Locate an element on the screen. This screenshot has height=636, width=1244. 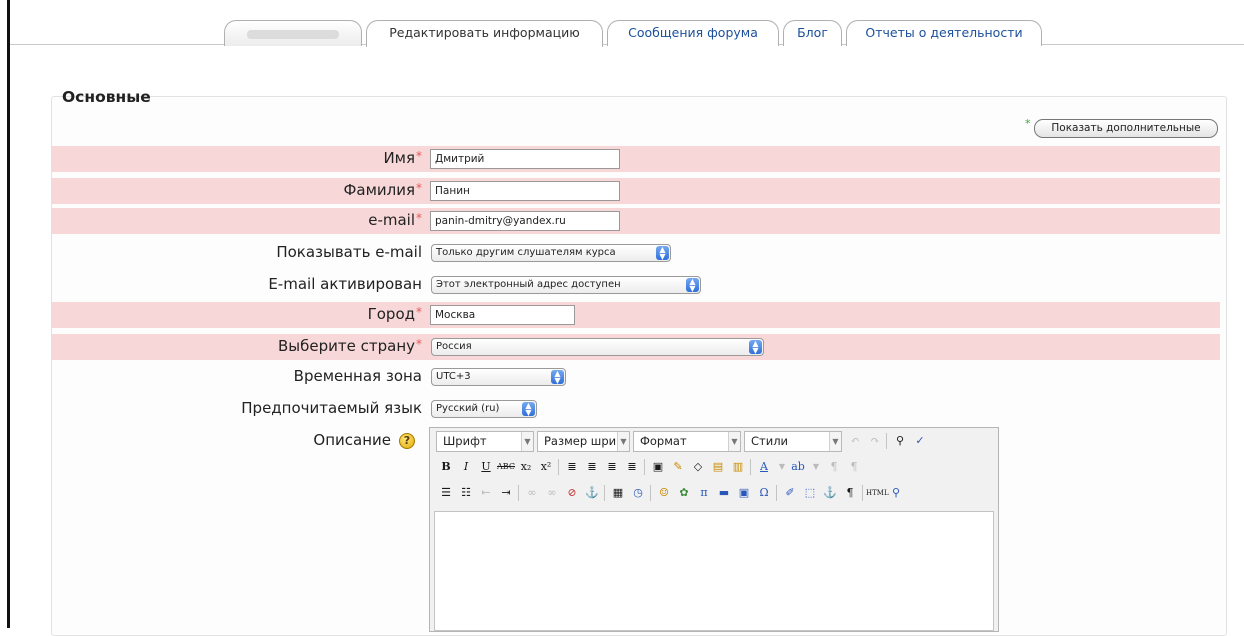
align-justify-icon: ≣ is located at coordinates (632, 467).